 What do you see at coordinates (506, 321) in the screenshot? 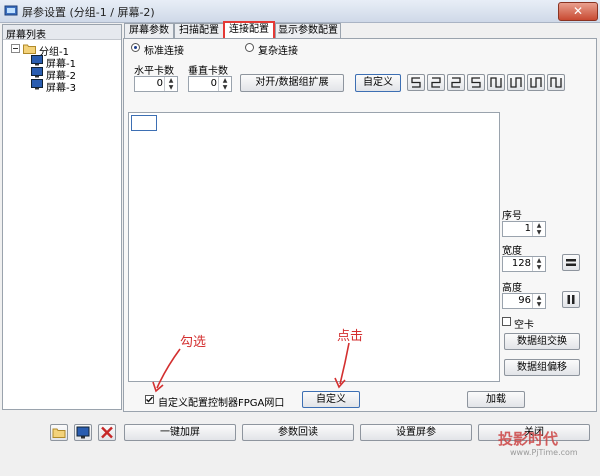
I see `checkbox-icon` at bounding box center [506, 321].